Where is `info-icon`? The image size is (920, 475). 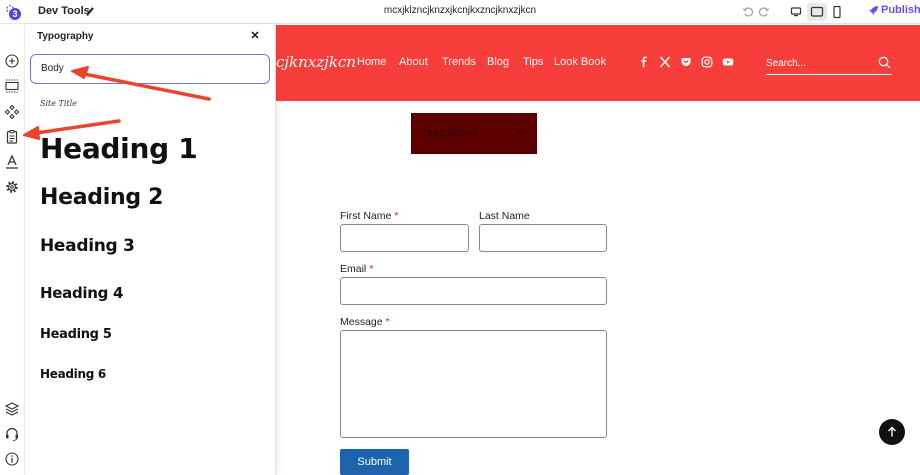
info-icon is located at coordinates (12, 459).